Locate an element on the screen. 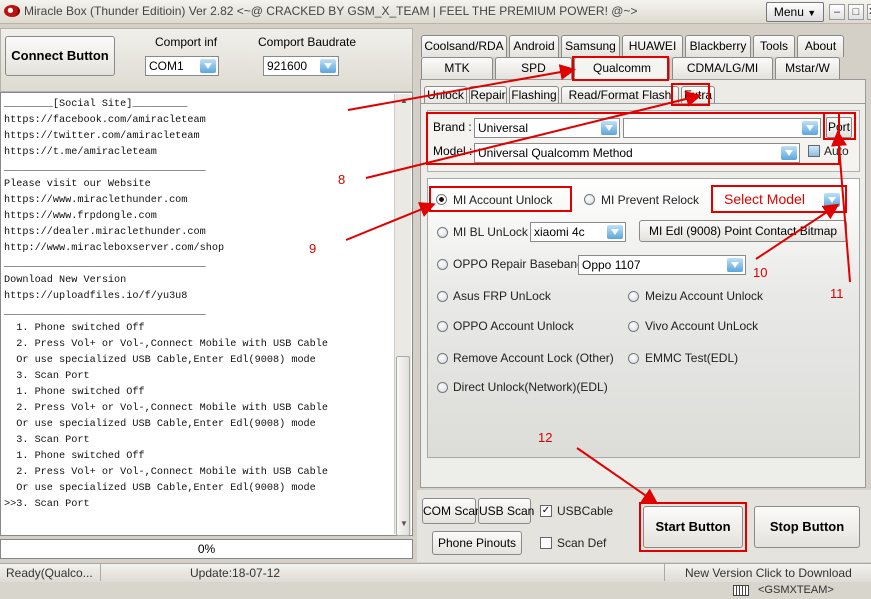  phone-pinouts-button: Phone Pinouts is located at coordinates (477, 543).